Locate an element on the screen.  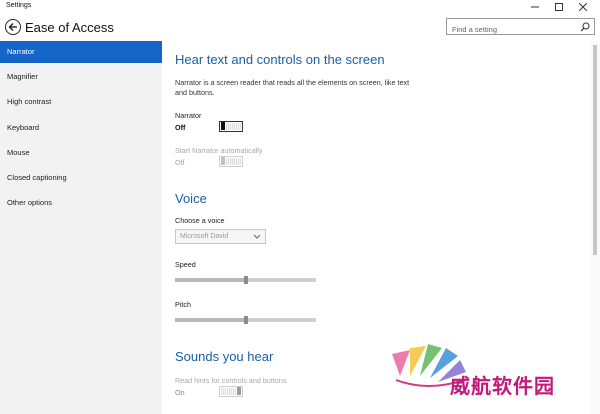
sidebar-item-label: Other options is located at coordinates (30, 202).